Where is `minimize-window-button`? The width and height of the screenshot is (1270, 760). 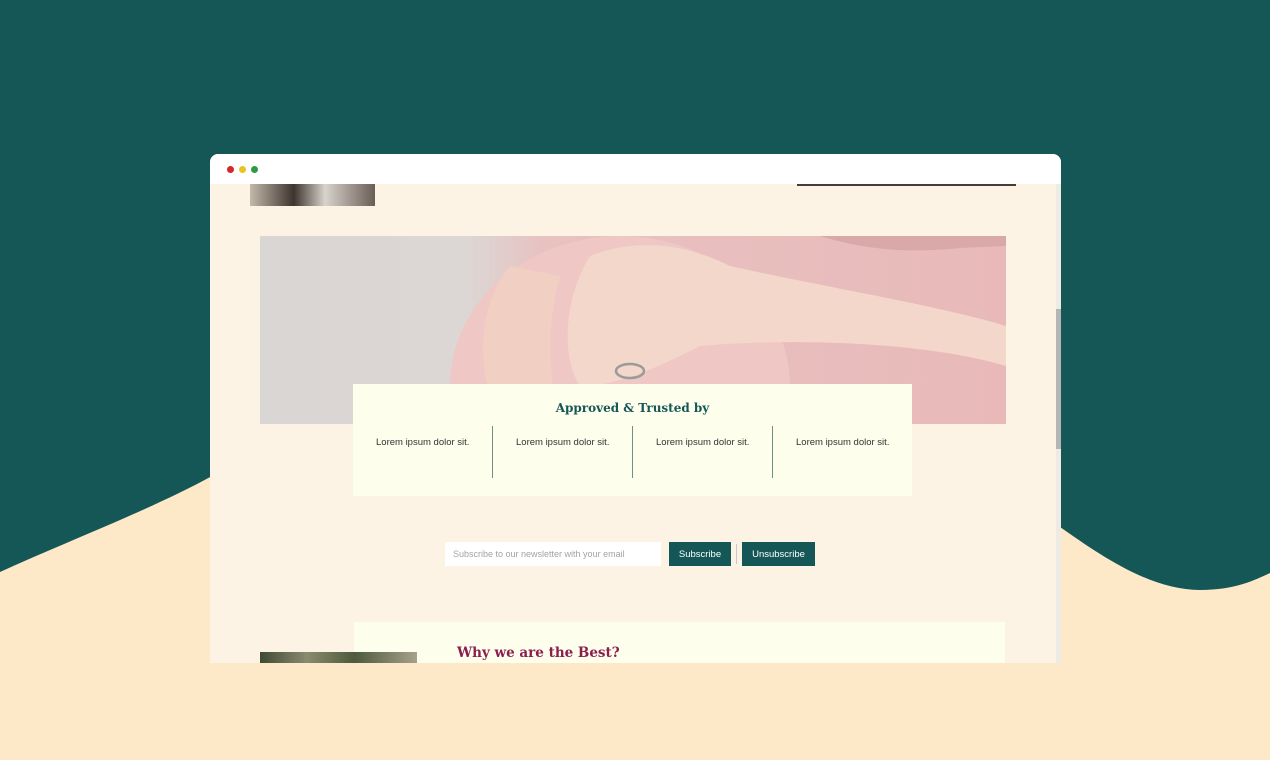
minimize-window-button is located at coordinates (242, 169).